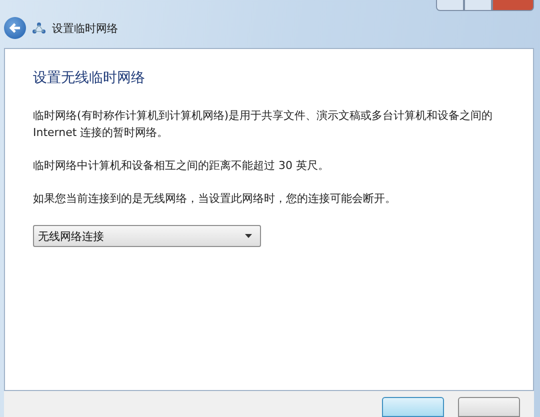  I want to click on window-title: 设置临时网络, so click(85, 28).